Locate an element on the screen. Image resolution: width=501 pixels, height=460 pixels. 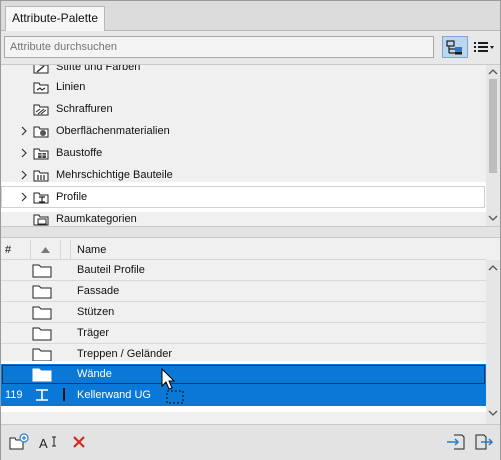
tree-scrollbar is located at coordinates (493, 145).